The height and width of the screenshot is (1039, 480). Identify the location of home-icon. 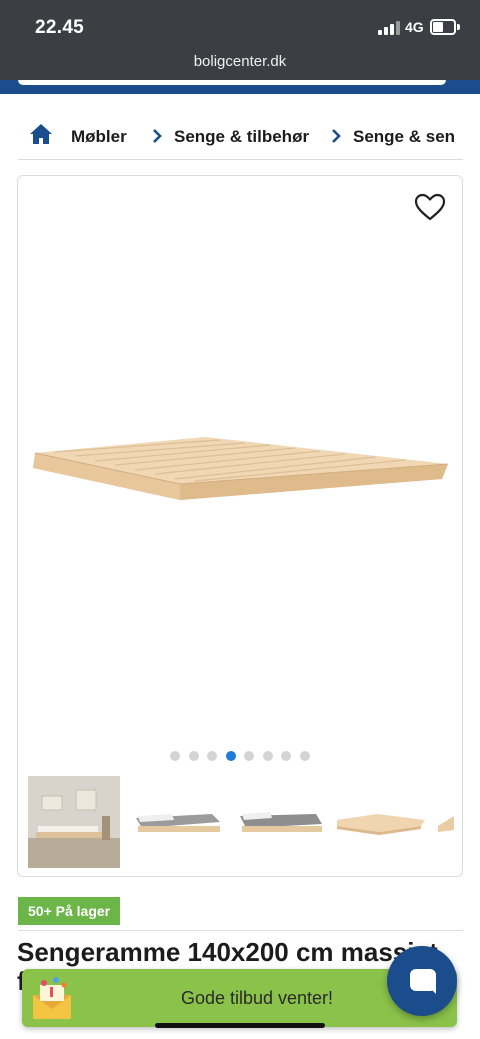
(41, 134).